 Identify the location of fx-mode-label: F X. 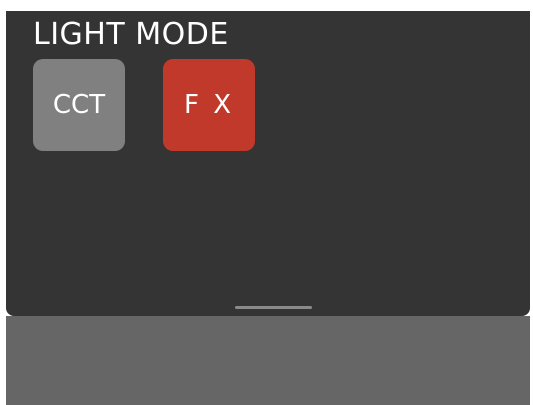
(209, 105).